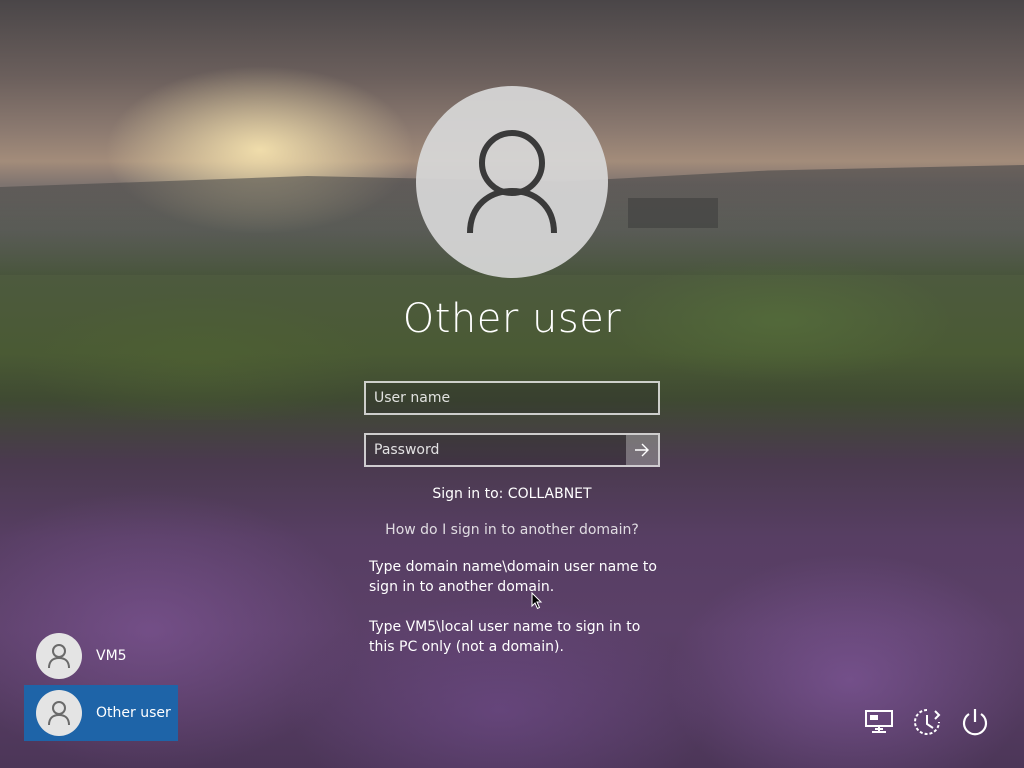 The width and height of the screenshot is (1024, 768). I want to click on background-house, so click(673, 213).